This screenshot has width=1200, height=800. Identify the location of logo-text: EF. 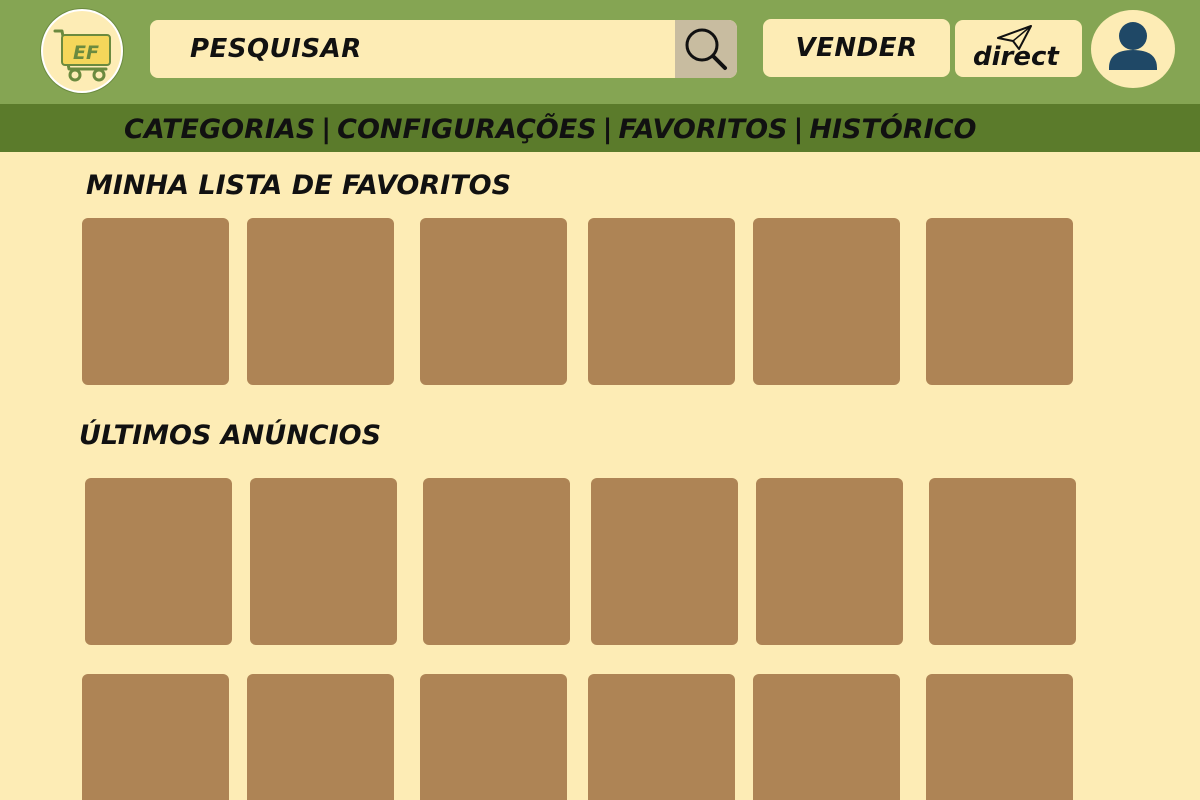
(86, 53).